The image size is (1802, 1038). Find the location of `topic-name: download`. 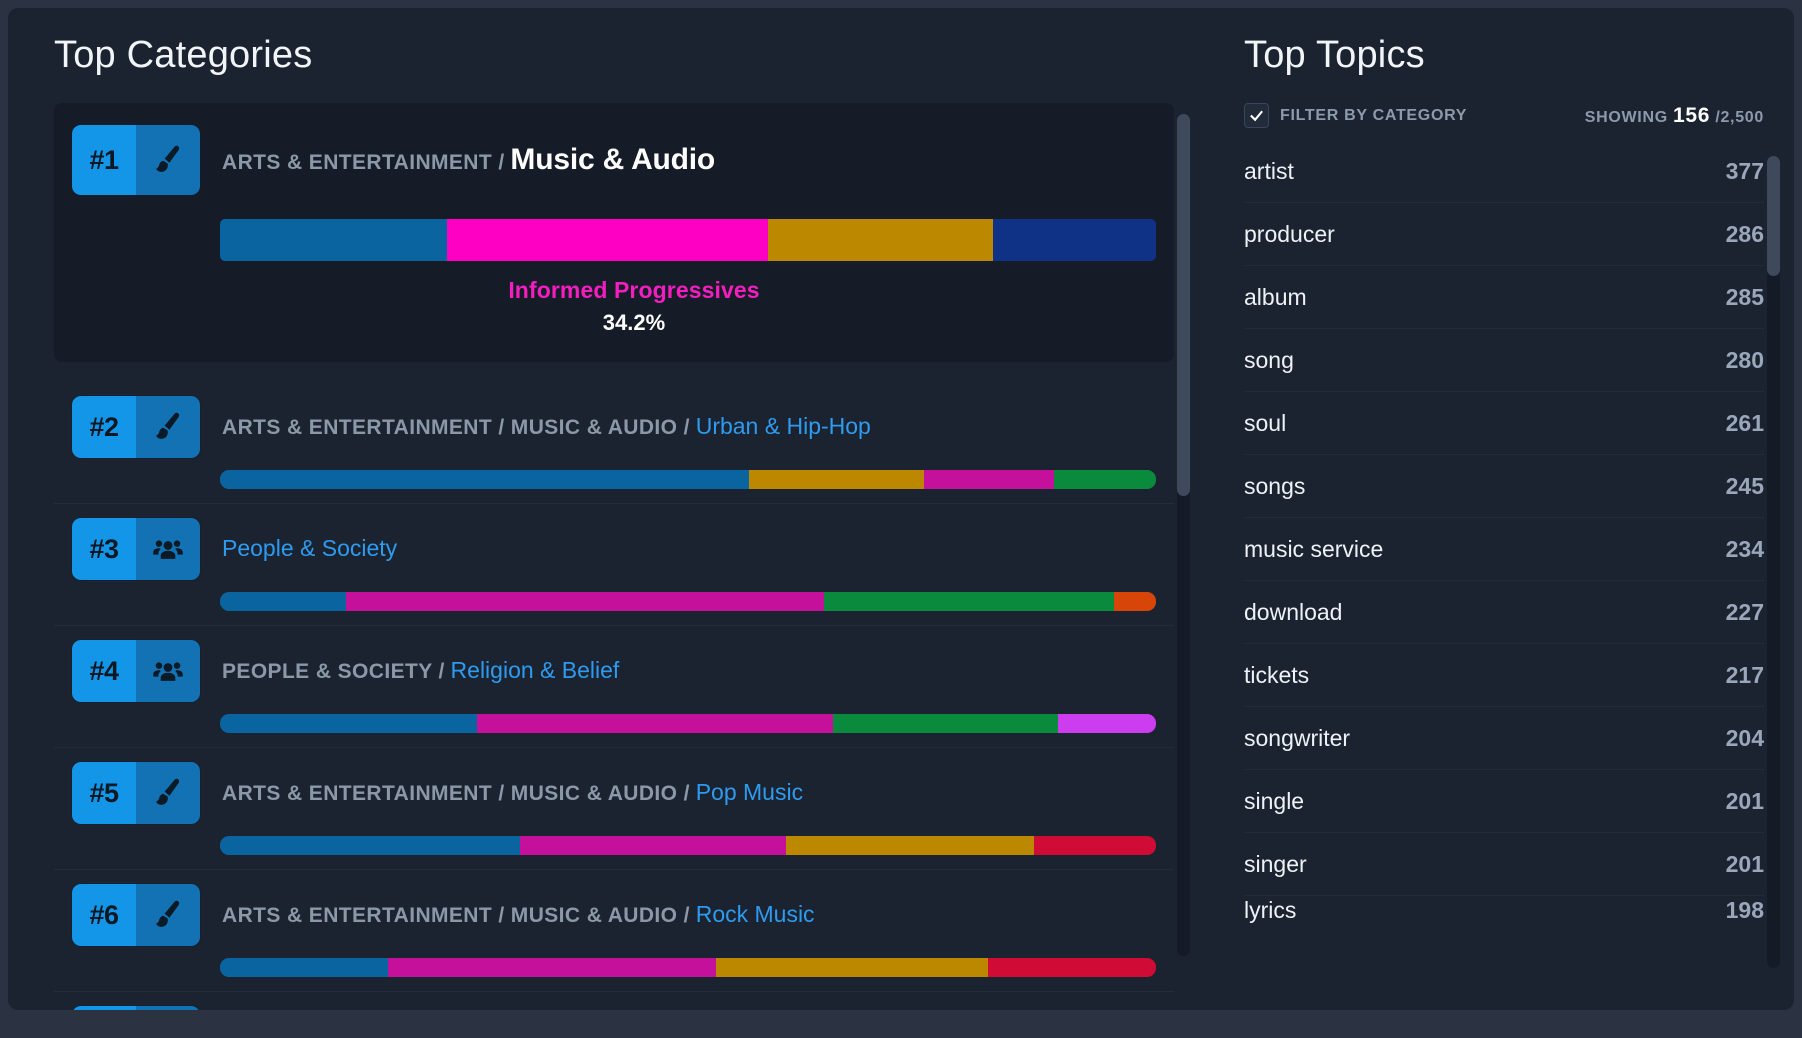

topic-name: download is located at coordinates (1293, 611).